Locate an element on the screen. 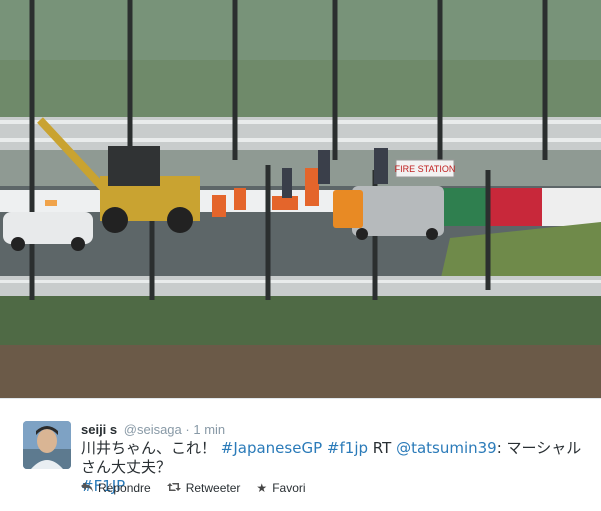 The width and height of the screenshot is (601, 511). tweet-text-part-1: 川井ちゃん、これ！ is located at coordinates (151, 448).